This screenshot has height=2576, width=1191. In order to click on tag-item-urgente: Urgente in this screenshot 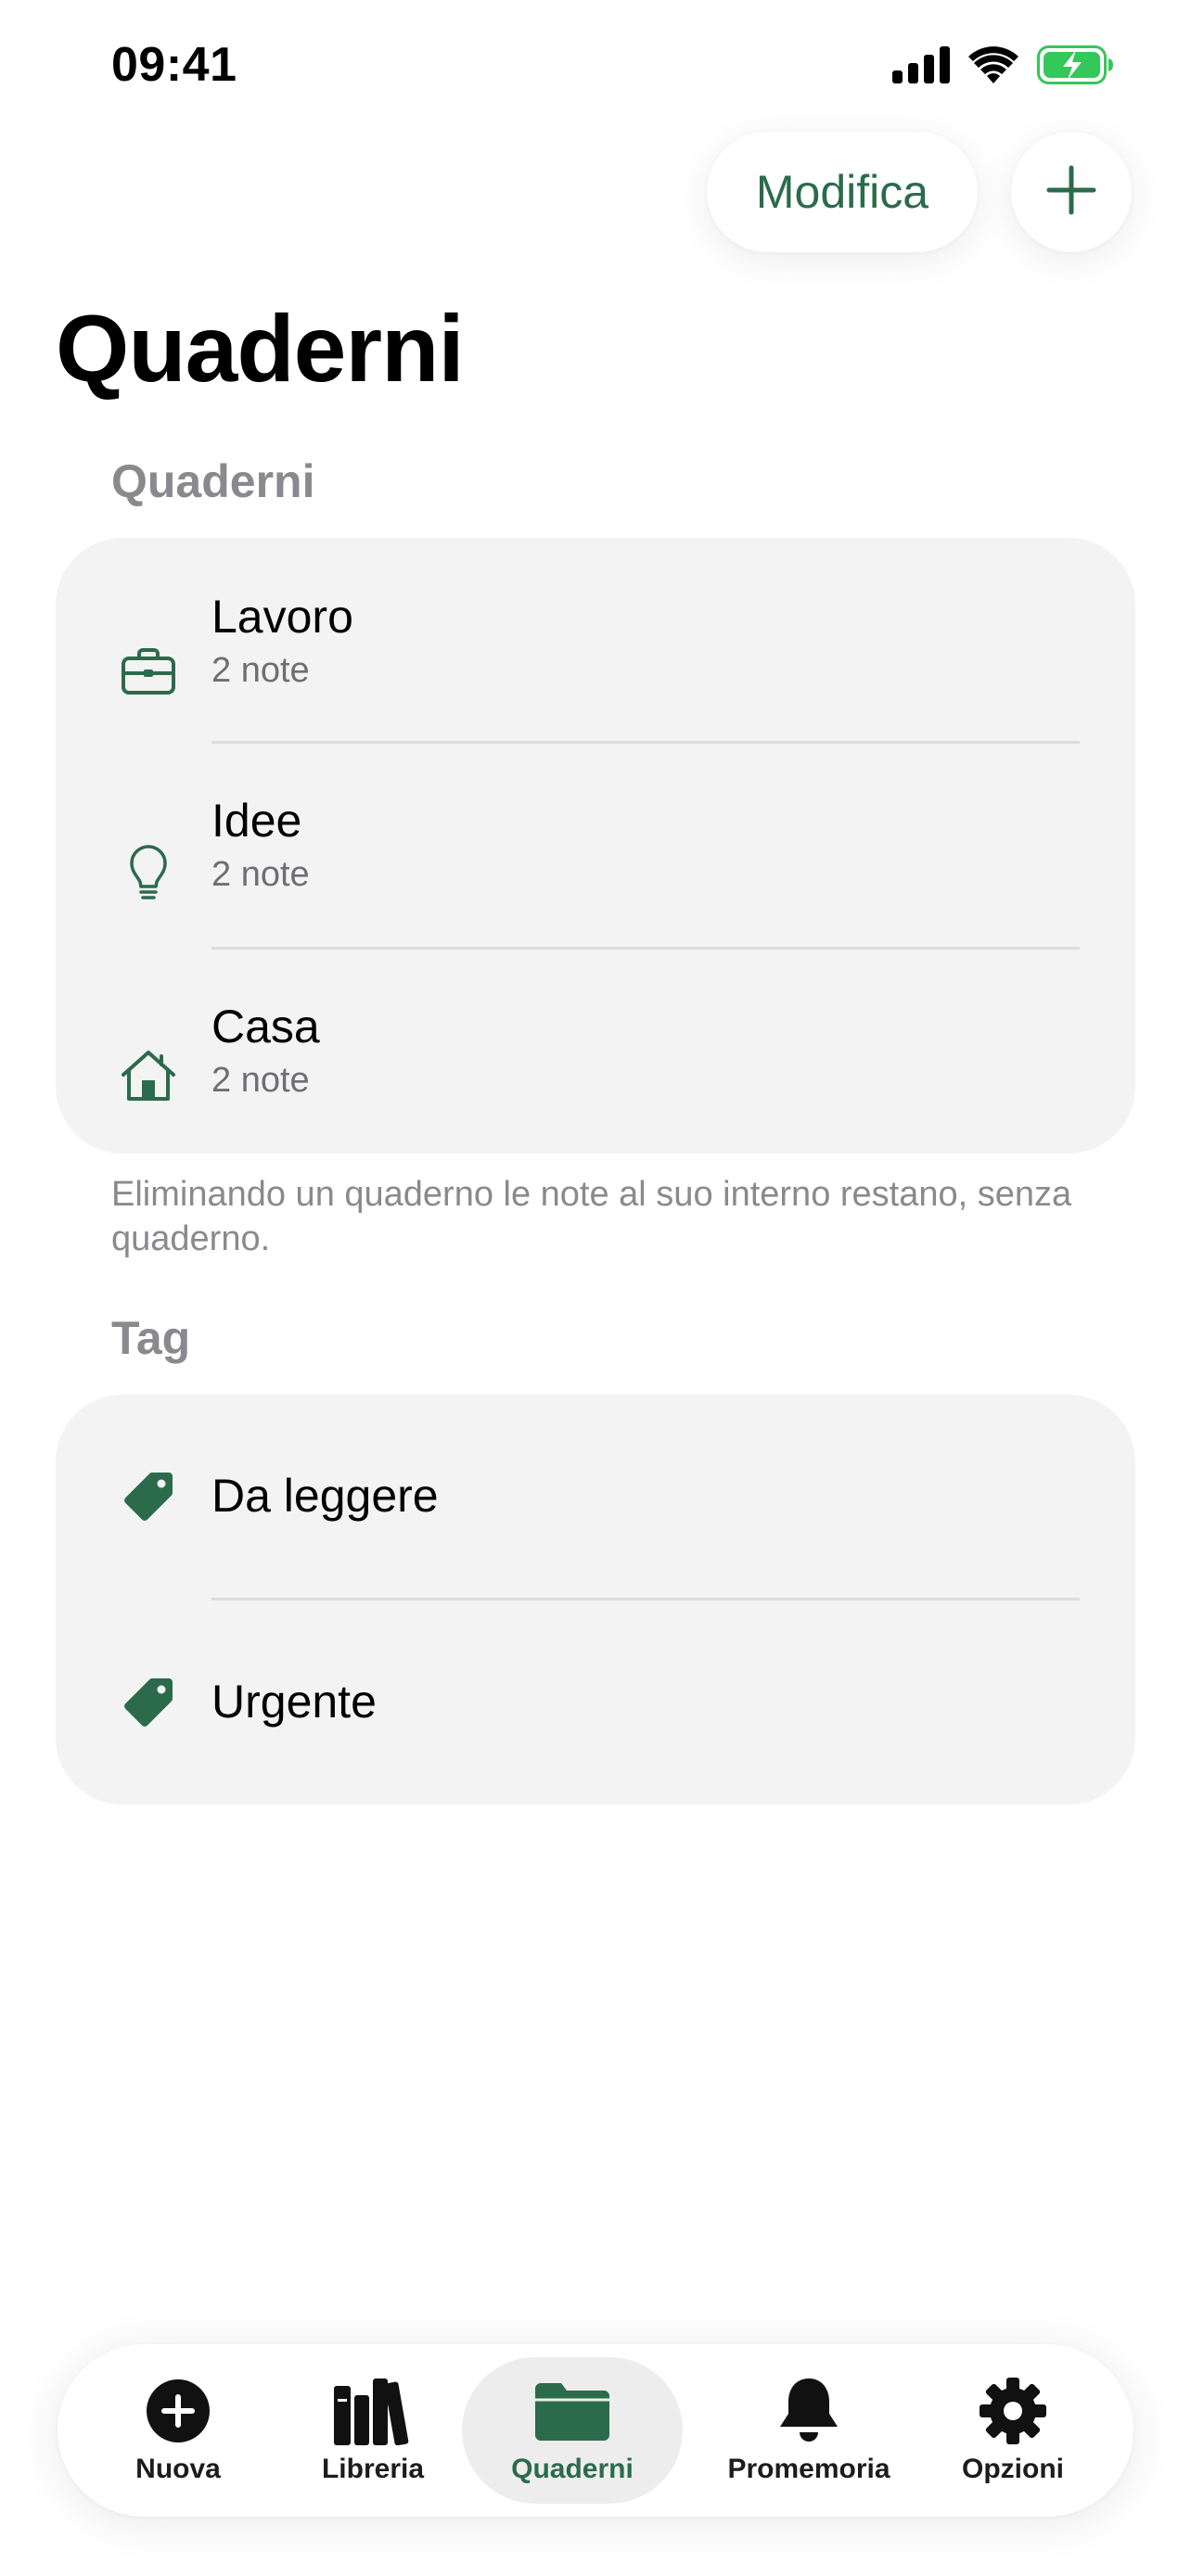, I will do `click(595, 1702)`.